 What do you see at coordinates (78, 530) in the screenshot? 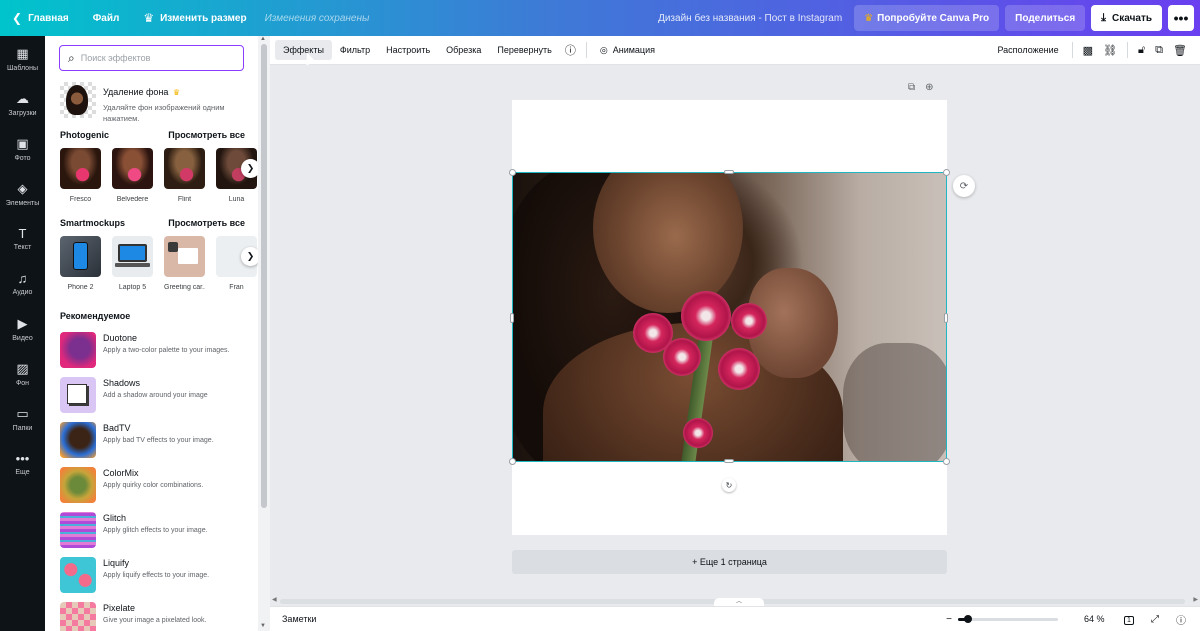
I see `effect-thumbnail` at bounding box center [78, 530].